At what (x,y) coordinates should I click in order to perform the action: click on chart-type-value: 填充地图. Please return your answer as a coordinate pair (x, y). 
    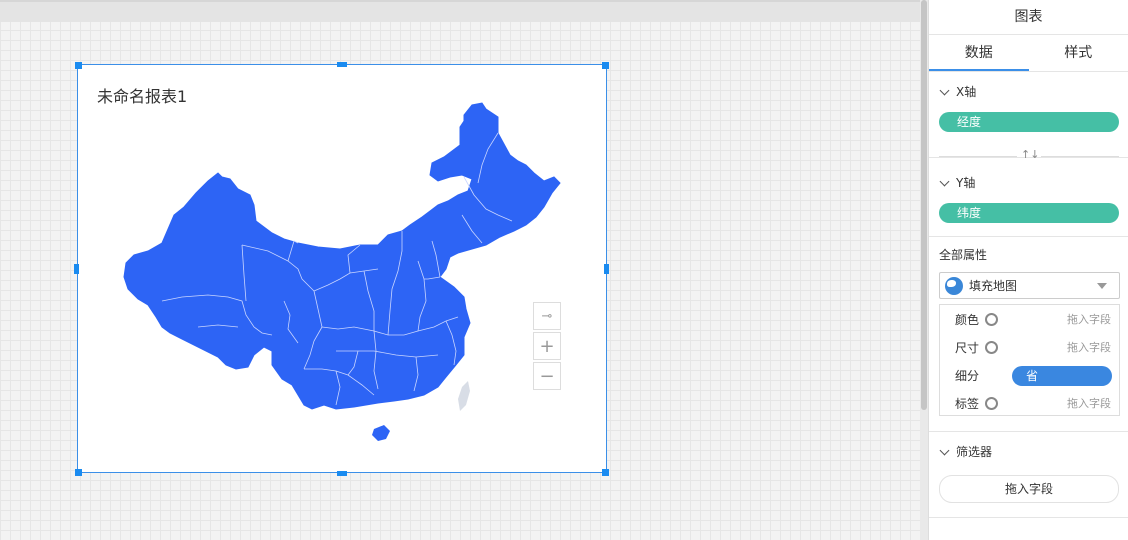
    Looking at the image, I should click on (993, 286).